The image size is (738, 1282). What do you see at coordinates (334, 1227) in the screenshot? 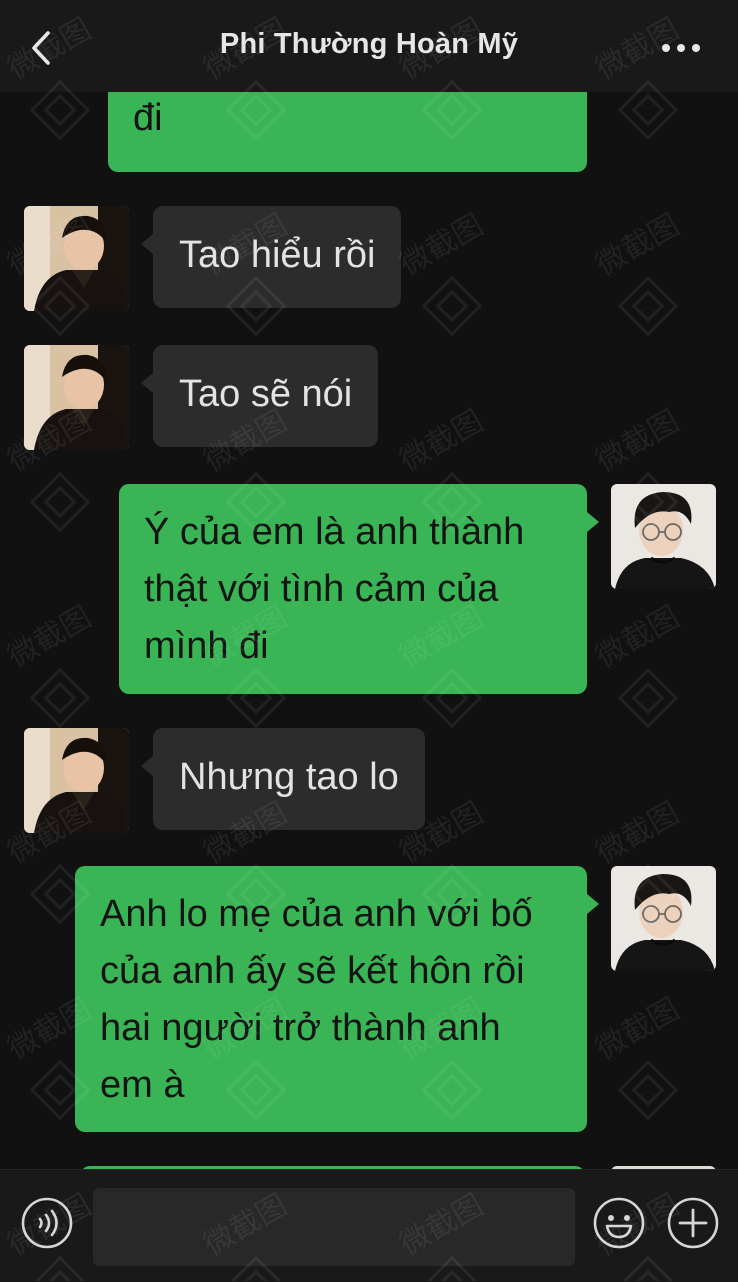
I see `message-input` at bounding box center [334, 1227].